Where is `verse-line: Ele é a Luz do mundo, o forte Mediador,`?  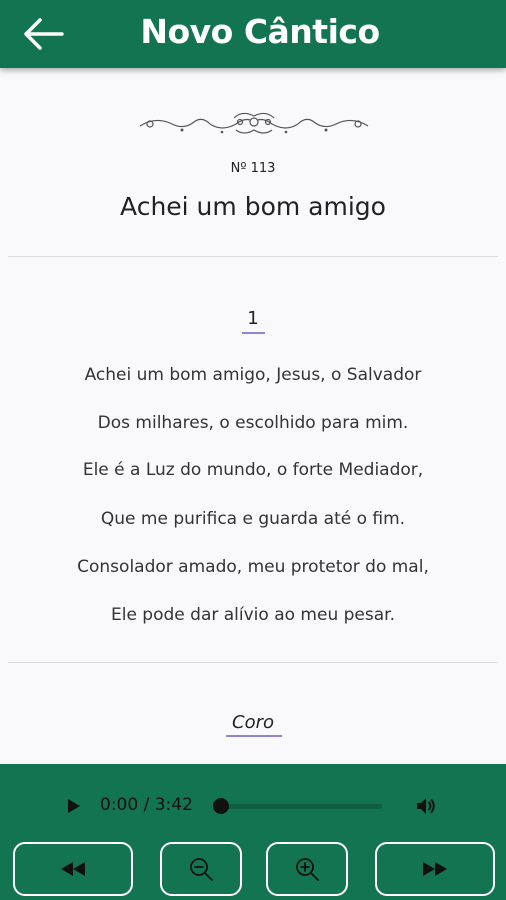 verse-line: Ele é a Luz do mundo, o forte Mediador, is located at coordinates (253, 470).